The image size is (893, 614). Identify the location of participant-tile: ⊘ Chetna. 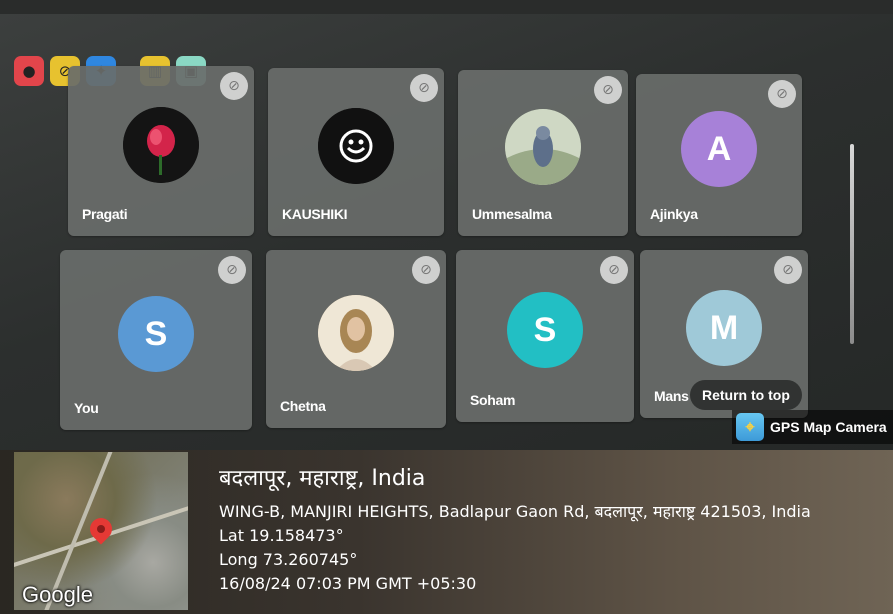
(356, 339).